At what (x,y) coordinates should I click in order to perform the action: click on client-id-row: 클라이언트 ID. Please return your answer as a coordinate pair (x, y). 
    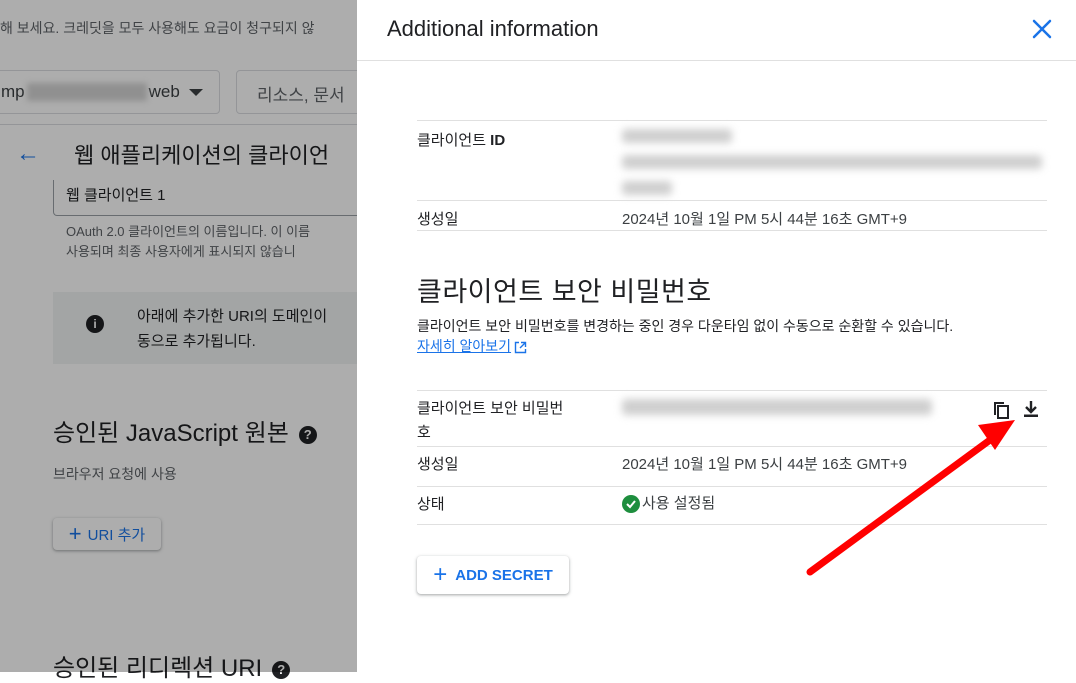
    Looking at the image, I should click on (732, 160).